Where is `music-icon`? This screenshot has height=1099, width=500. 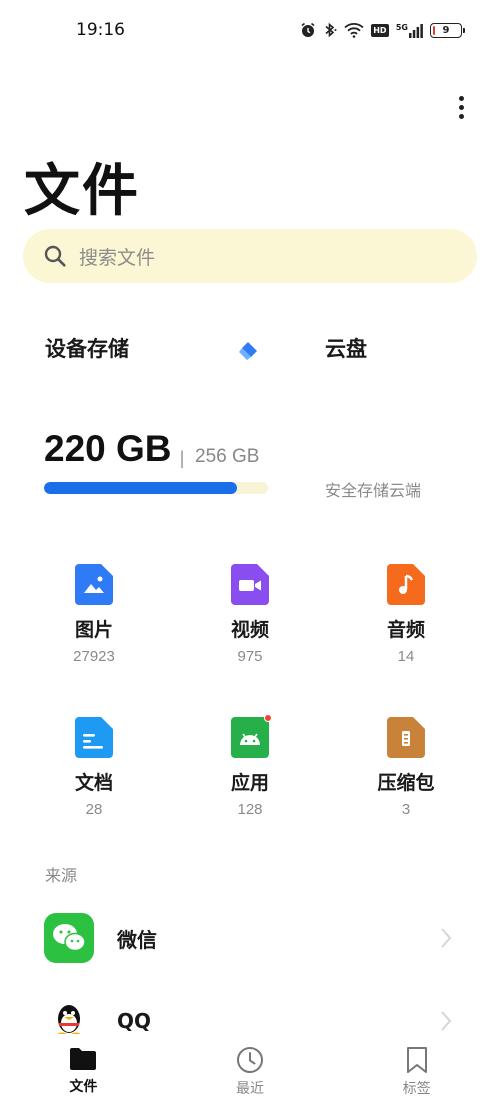 music-icon is located at coordinates (406, 584).